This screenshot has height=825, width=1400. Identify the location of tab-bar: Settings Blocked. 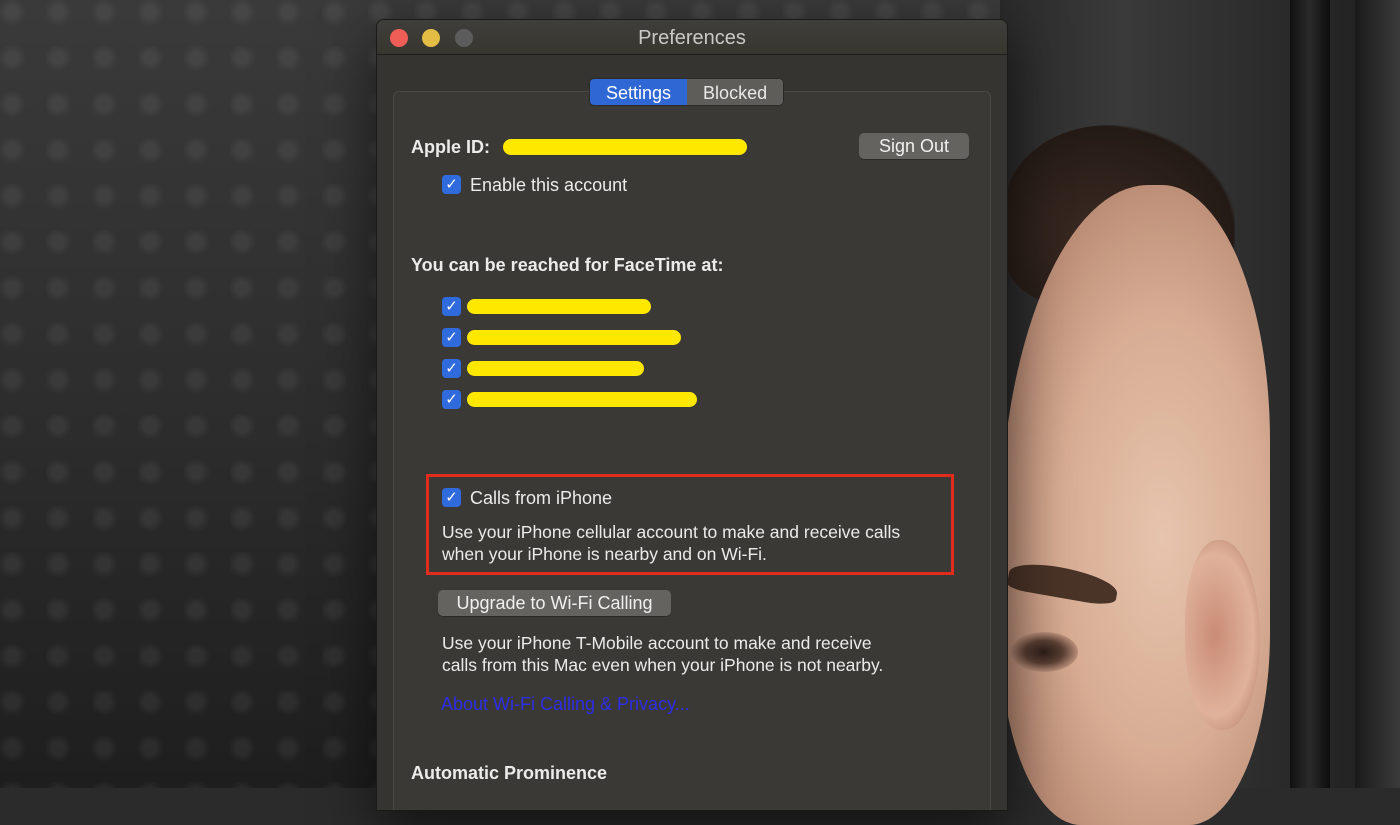
(687, 92).